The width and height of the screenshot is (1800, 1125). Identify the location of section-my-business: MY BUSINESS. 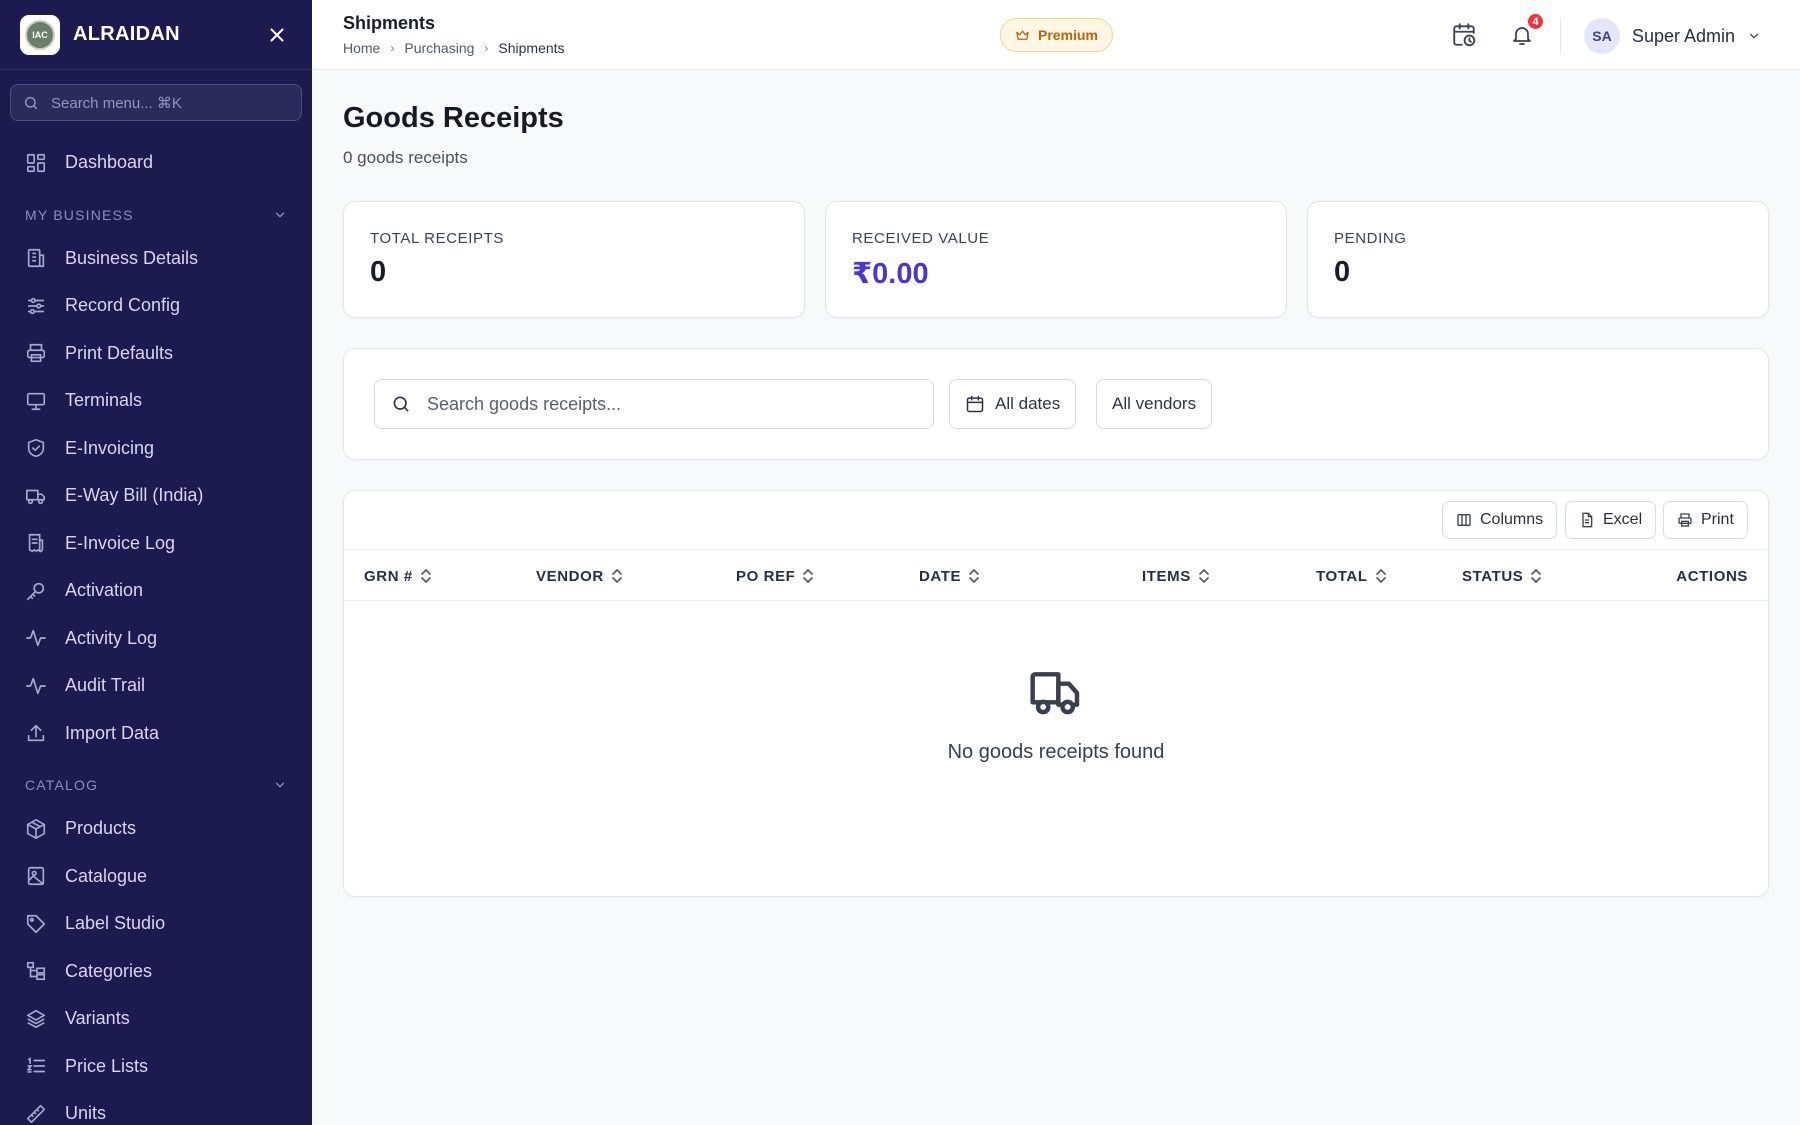
(156, 211).